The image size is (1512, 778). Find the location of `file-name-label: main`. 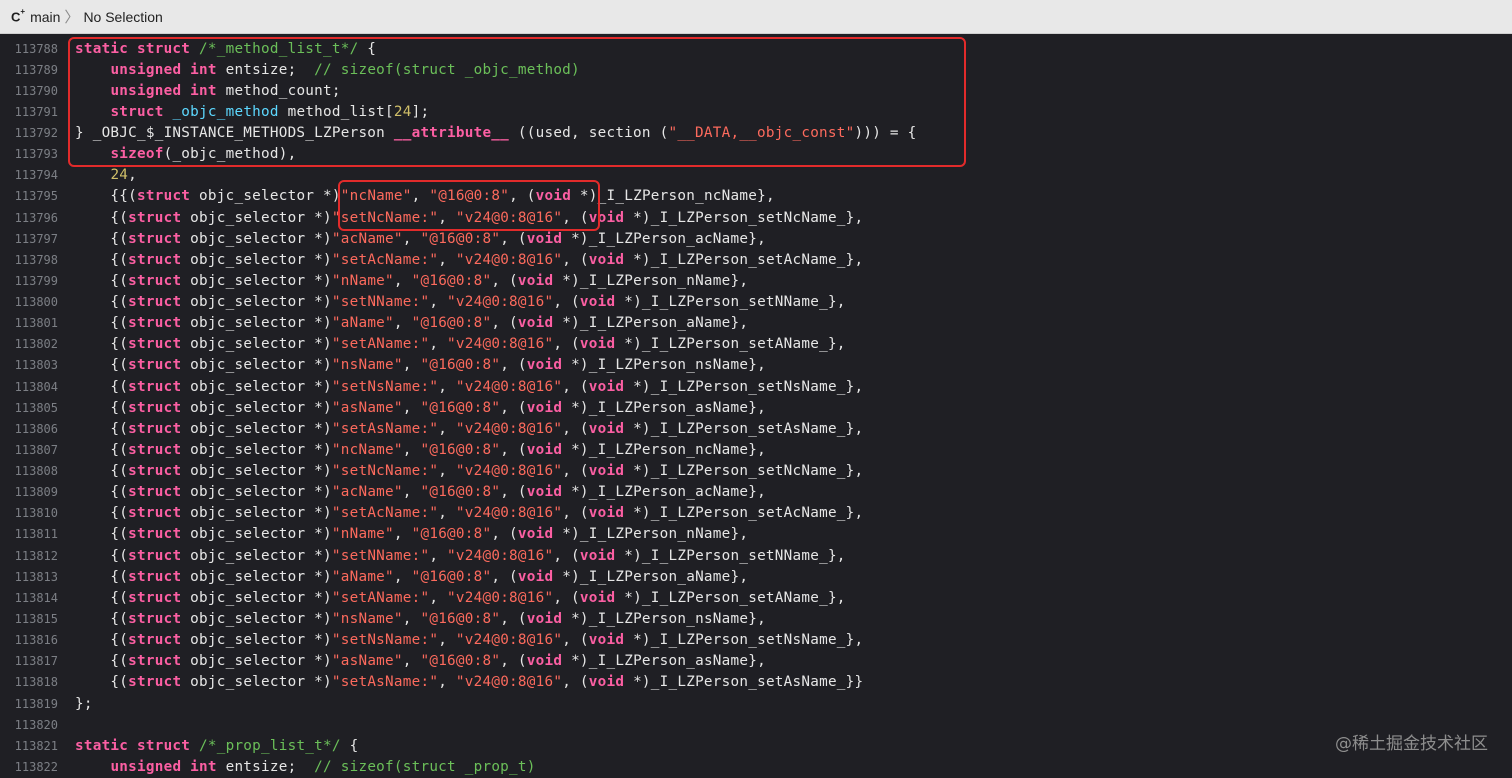

file-name-label: main is located at coordinates (45, 17).